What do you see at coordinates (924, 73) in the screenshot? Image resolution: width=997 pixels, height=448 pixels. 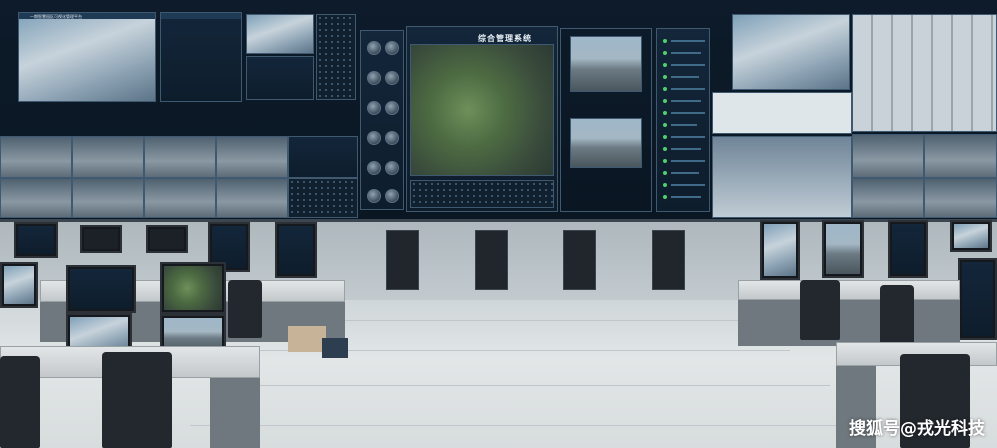 I see `wall-screen-server-room` at bounding box center [924, 73].